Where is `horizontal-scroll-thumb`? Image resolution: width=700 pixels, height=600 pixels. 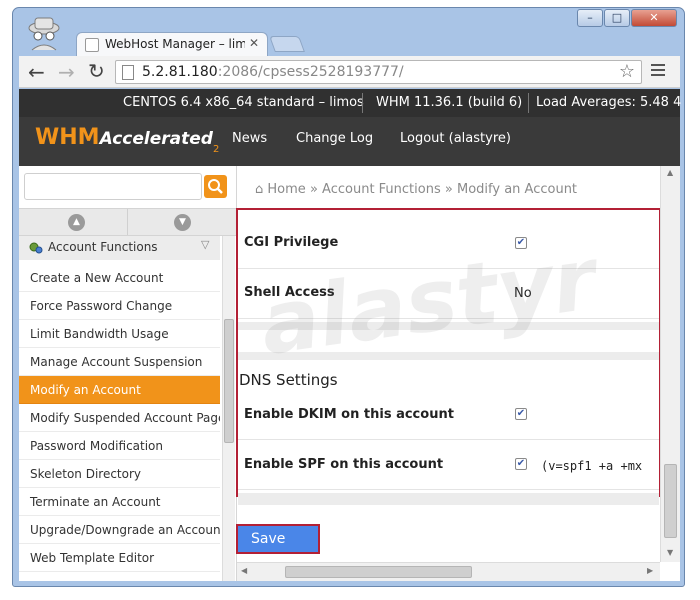 horizontal-scroll-thumb is located at coordinates (378, 572).